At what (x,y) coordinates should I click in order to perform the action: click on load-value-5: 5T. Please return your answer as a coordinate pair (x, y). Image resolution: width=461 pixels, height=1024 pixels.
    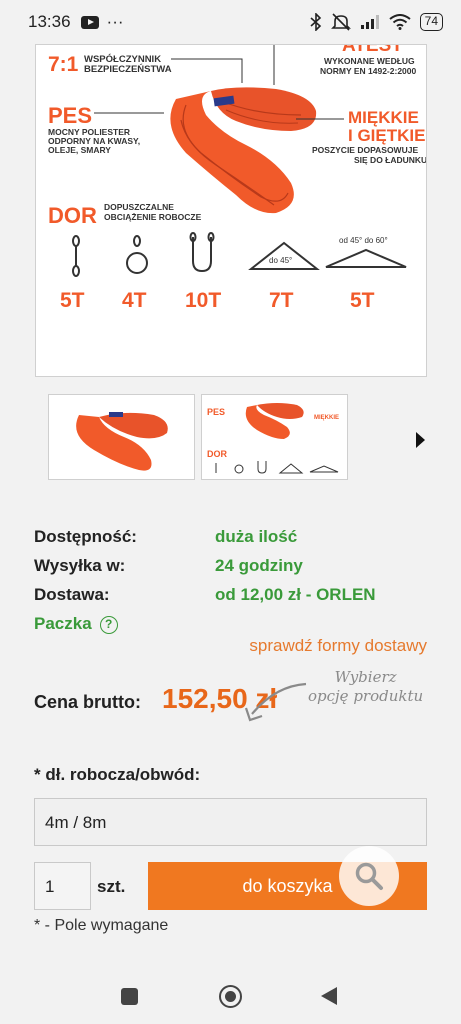
    Looking at the image, I should click on (362, 300).